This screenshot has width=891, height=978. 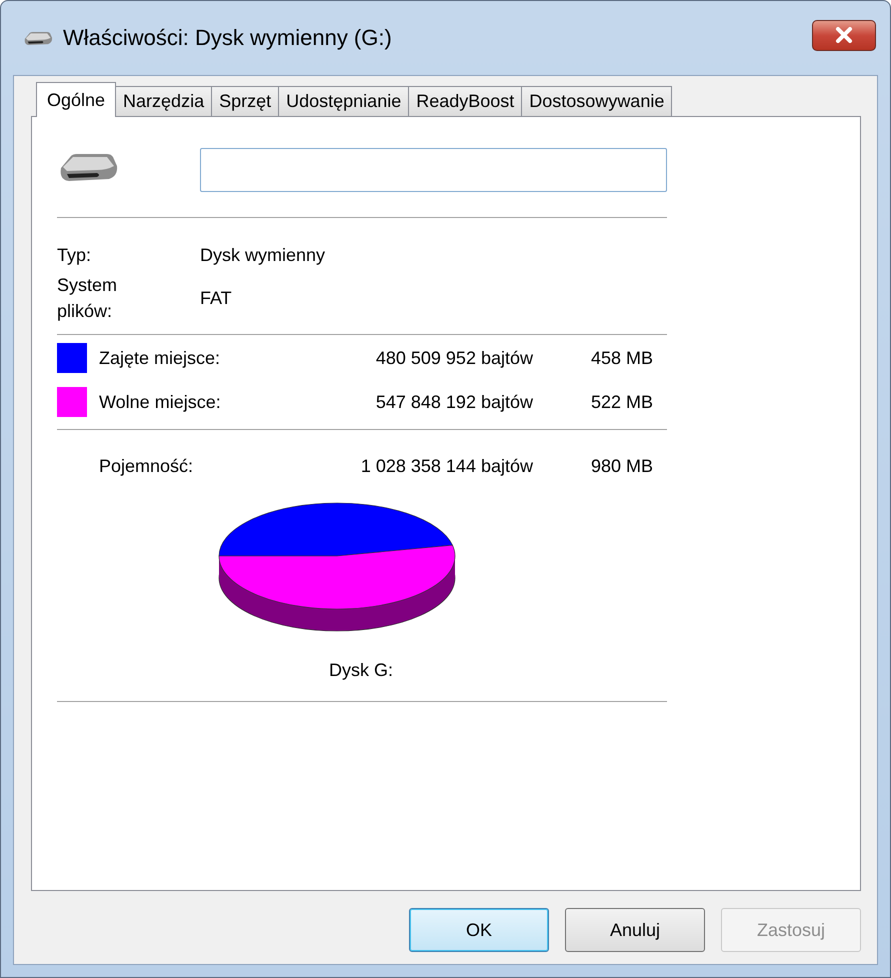 I want to click on tab: Udostępnianie, so click(x=344, y=101).